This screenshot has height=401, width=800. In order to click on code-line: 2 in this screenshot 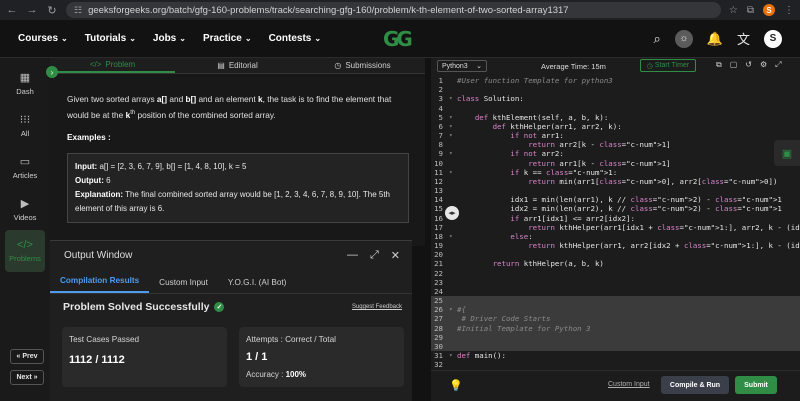, I will do `click(615, 89)`.